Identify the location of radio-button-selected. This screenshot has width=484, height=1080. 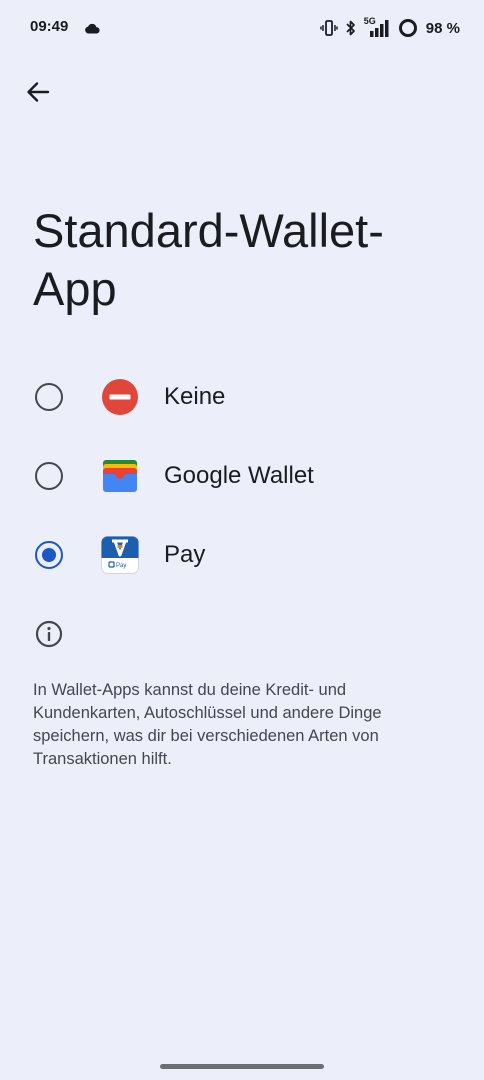
(49, 555).